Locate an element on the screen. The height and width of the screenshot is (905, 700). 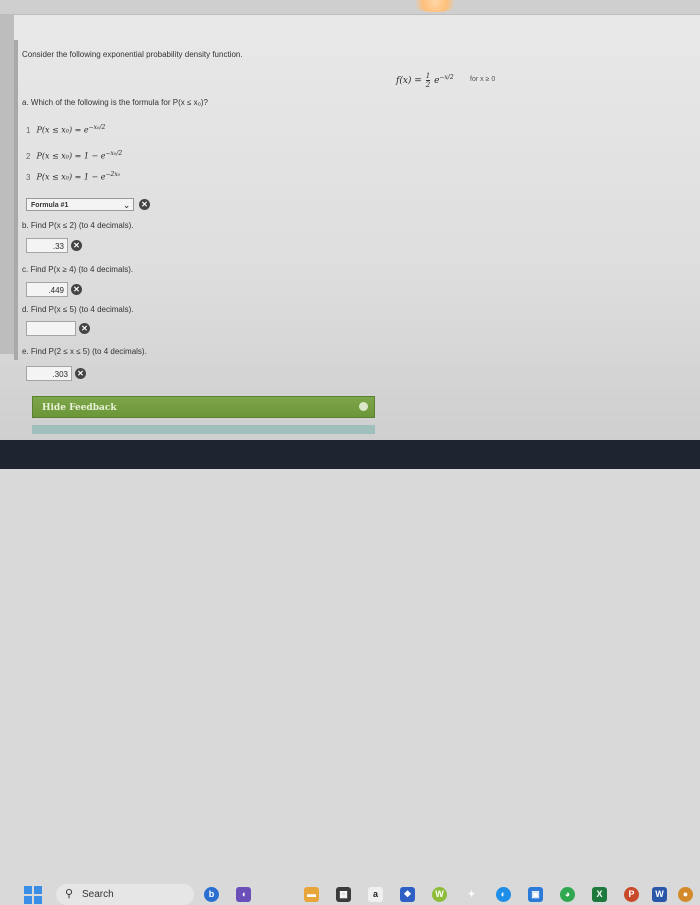
part-c-prompt: c. Find P(x ≥ 4) (to 4 decimals). is located at coordinates (78, 269).